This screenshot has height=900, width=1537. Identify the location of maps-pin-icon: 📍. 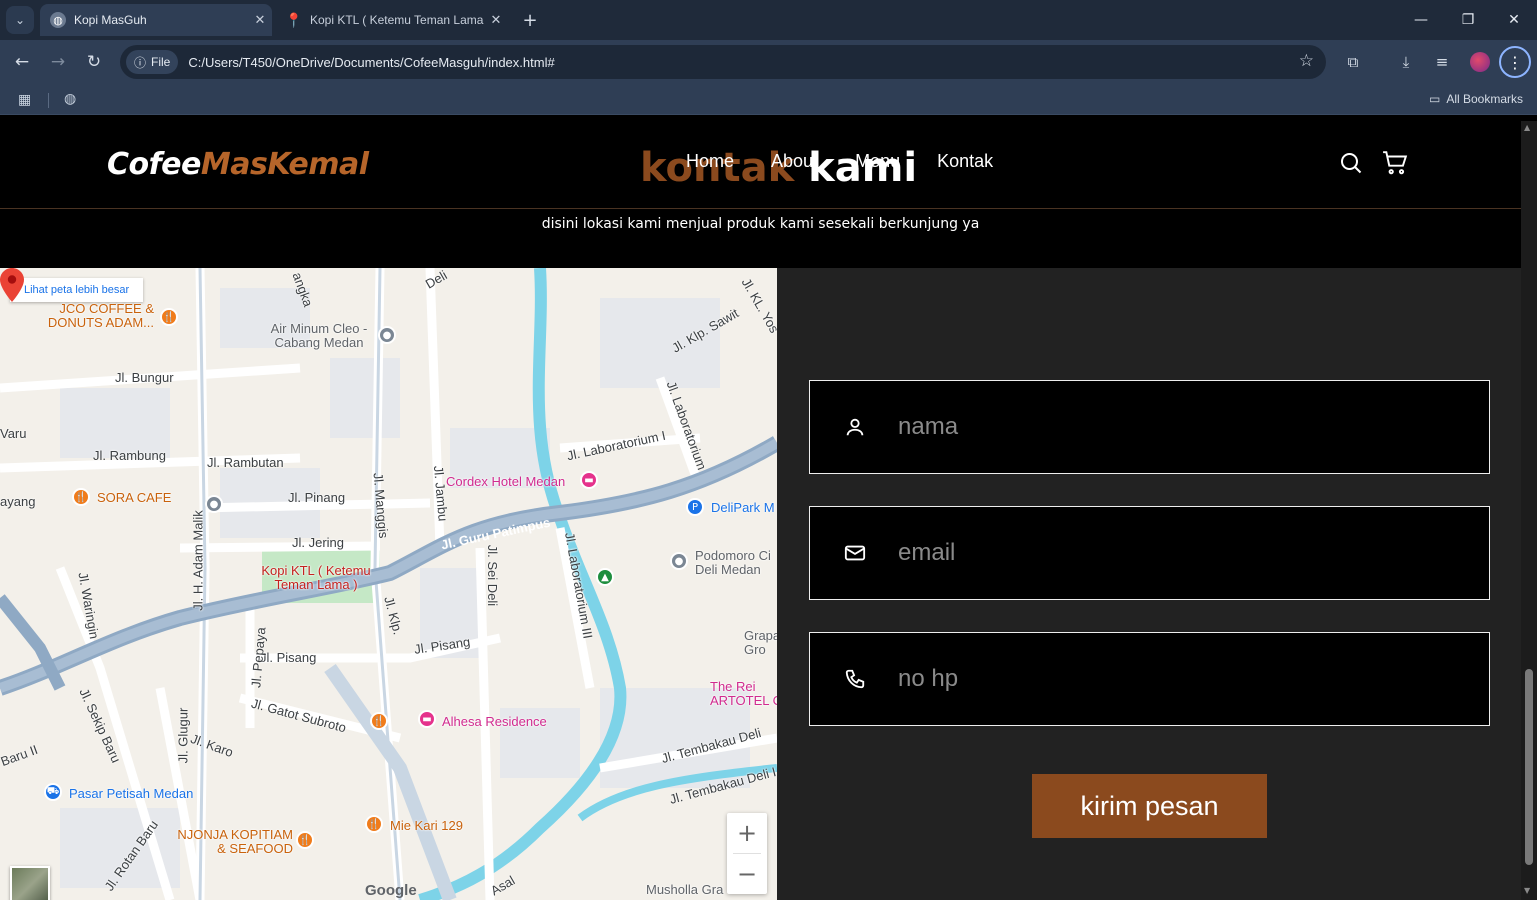
(294, 19).